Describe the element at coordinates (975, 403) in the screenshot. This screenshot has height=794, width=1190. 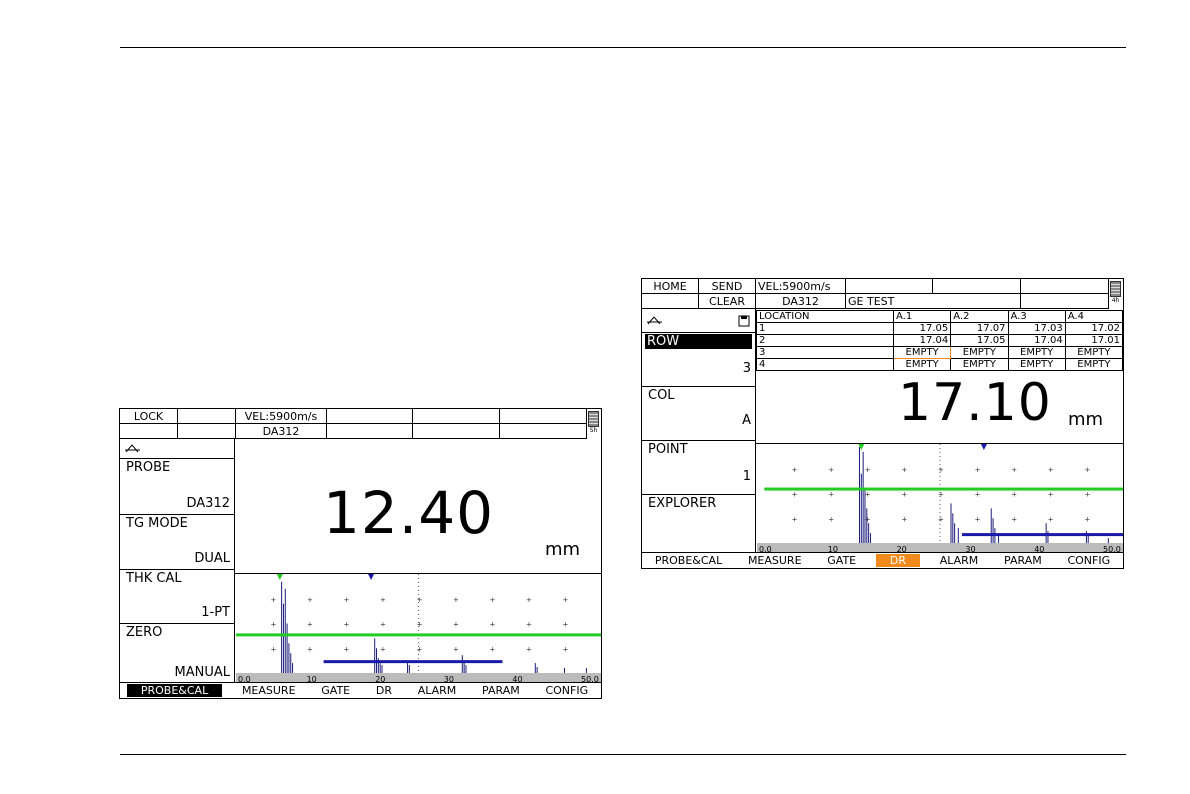
I see `thickness-reading: 17.10` at that location.